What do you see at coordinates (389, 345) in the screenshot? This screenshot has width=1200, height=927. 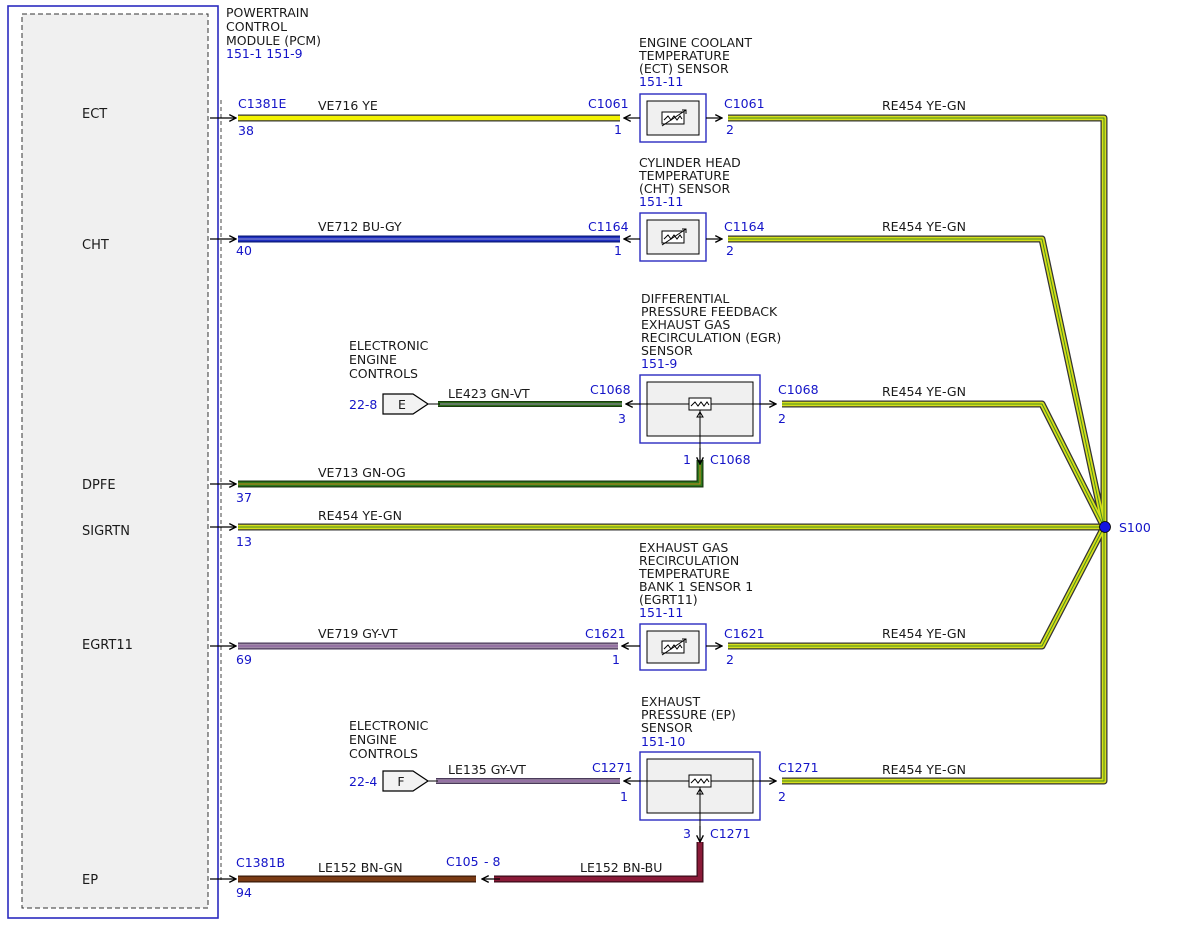 I see `ext-title-top-1: ELECTRONIC` at bounding box center [389, 345].